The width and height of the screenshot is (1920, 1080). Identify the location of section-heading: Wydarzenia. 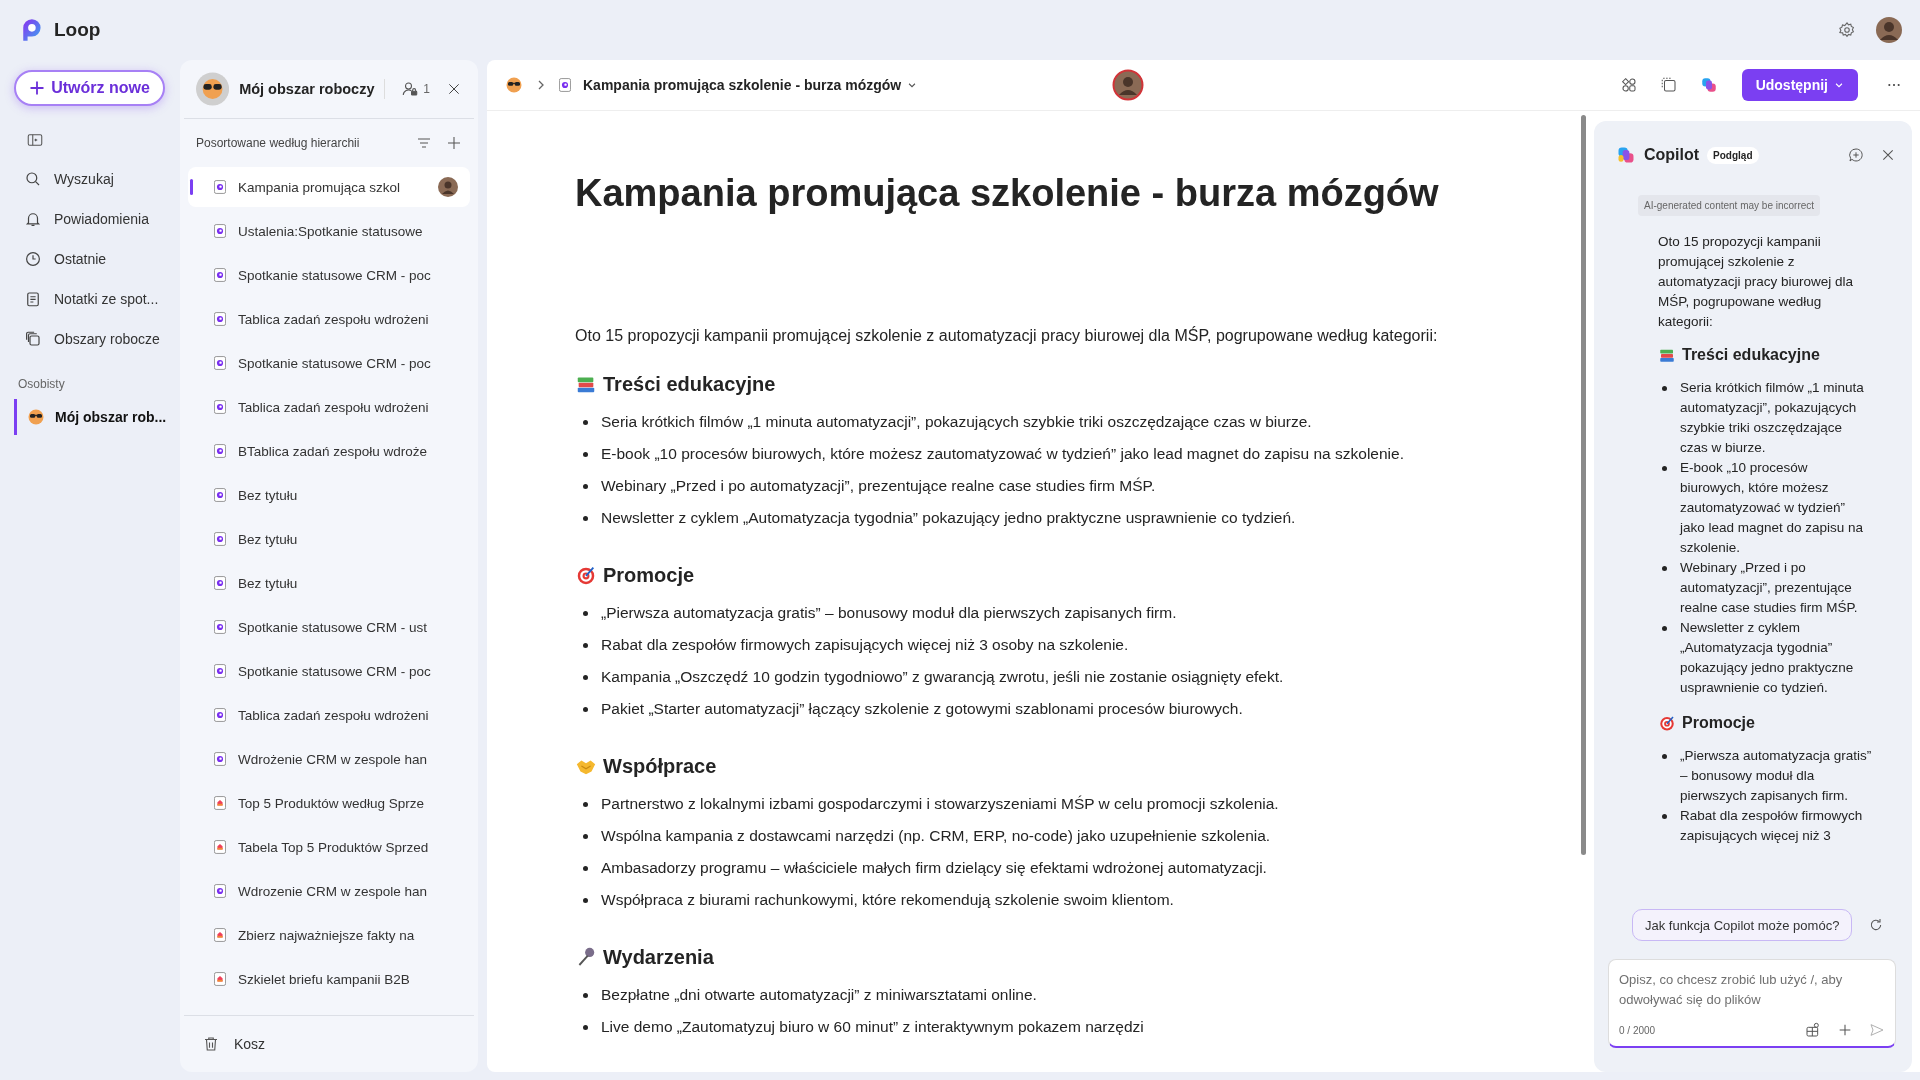
(658, 957).